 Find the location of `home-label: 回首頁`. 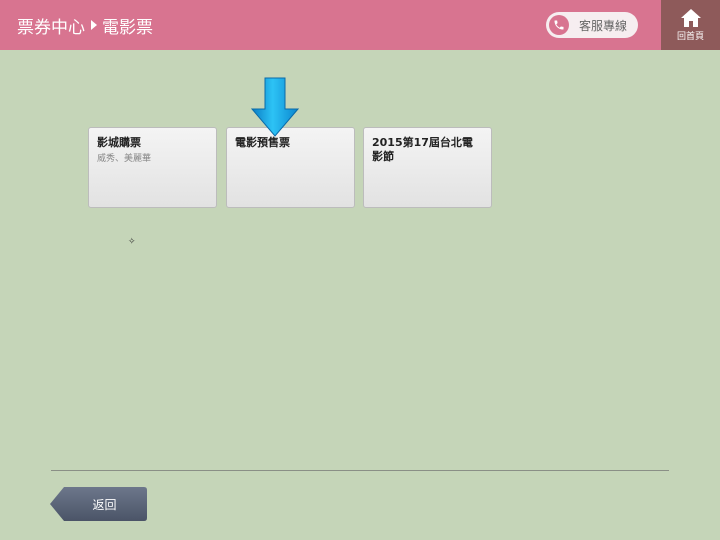

home-label: 回首頁 is located at coordinates (690, 37).